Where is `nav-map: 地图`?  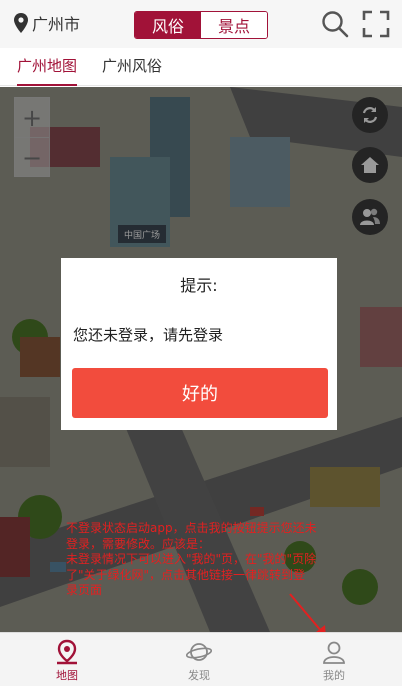
nav-map: 地图 is located at coordinates (67, 659).